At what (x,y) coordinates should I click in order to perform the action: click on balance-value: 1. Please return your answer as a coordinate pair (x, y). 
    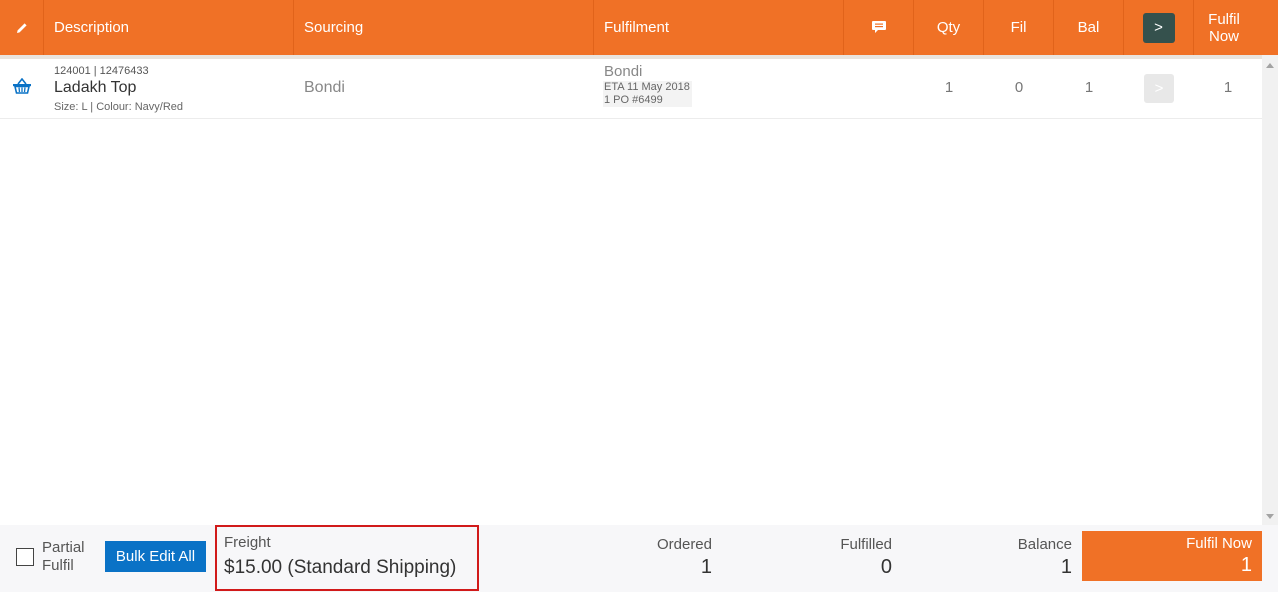
    Looking at the image, I should click on (1066, 567).